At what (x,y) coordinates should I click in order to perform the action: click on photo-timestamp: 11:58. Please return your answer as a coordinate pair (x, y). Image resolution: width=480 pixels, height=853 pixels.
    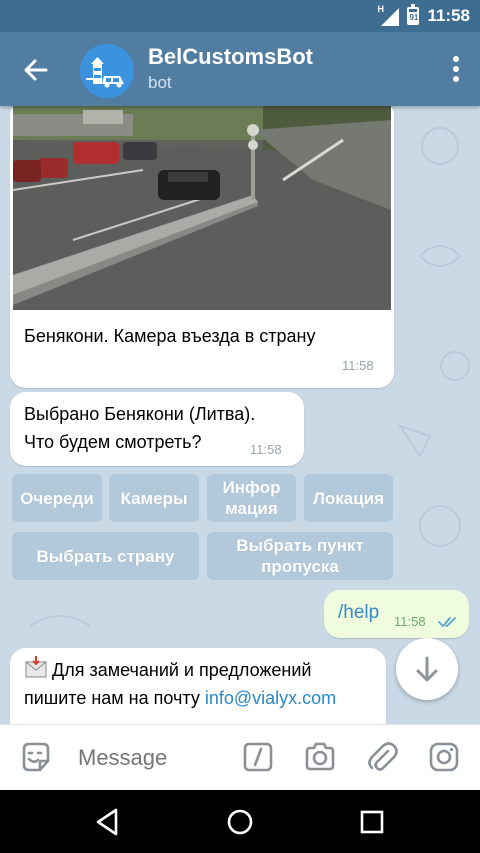
    Looking at the image, I should click on (358, 365).